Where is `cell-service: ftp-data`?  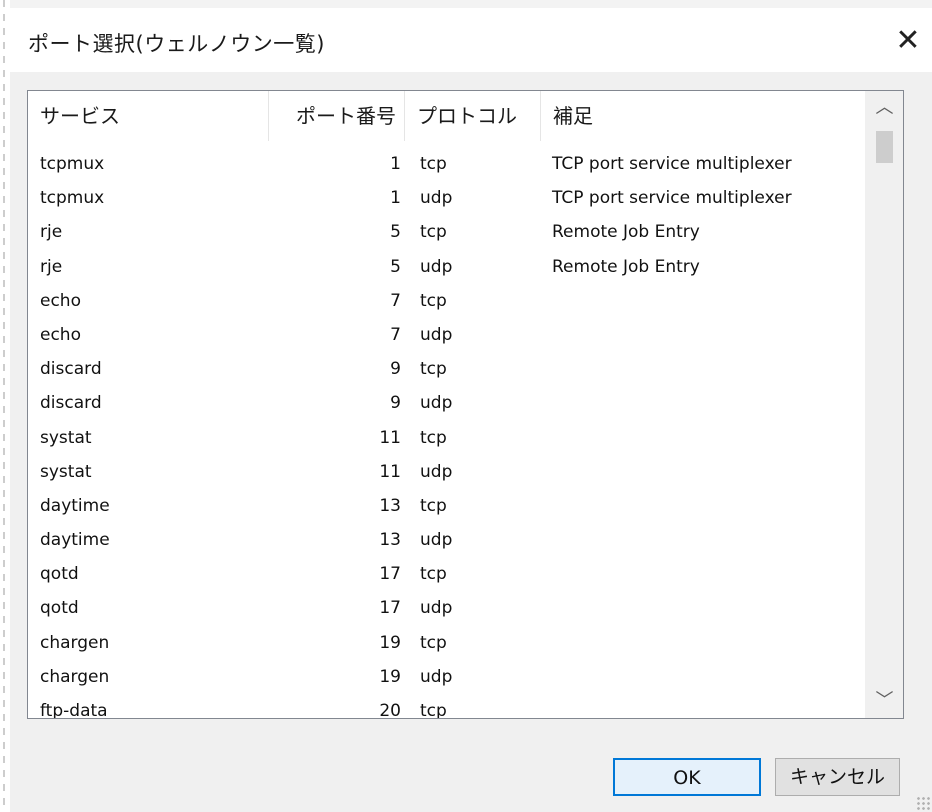
cell-service: ftp-data is located at coordinates (74, 710).